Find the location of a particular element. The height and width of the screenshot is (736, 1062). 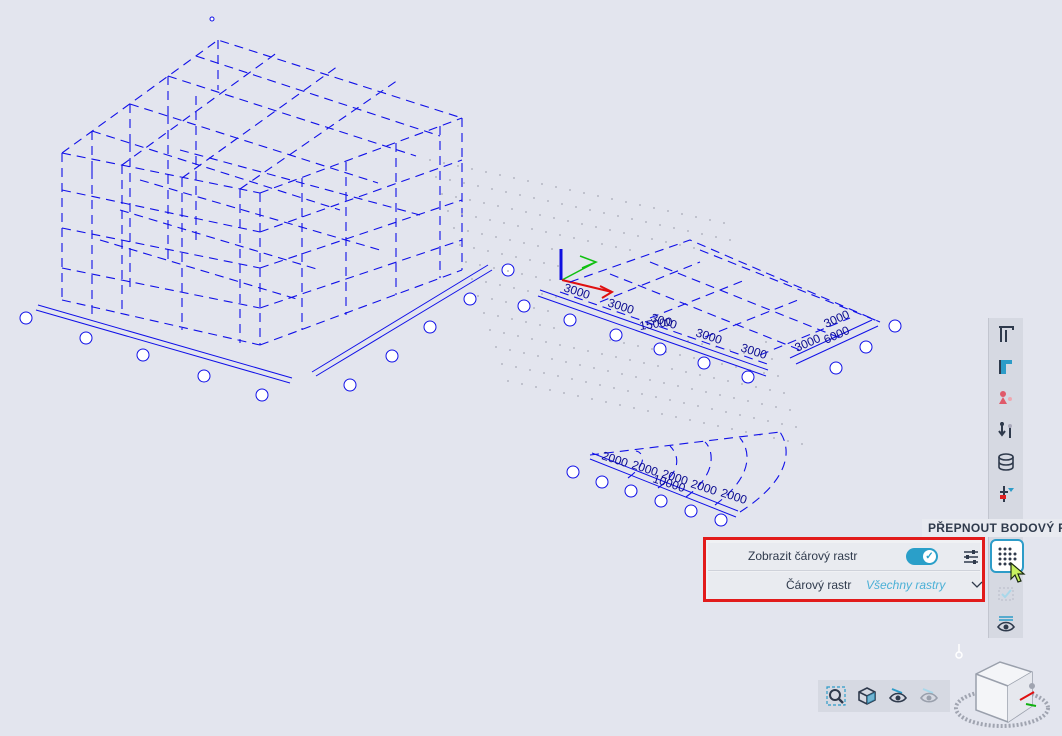

show-line-grid-toggle: ✓ is located at coordinates (922, 556).